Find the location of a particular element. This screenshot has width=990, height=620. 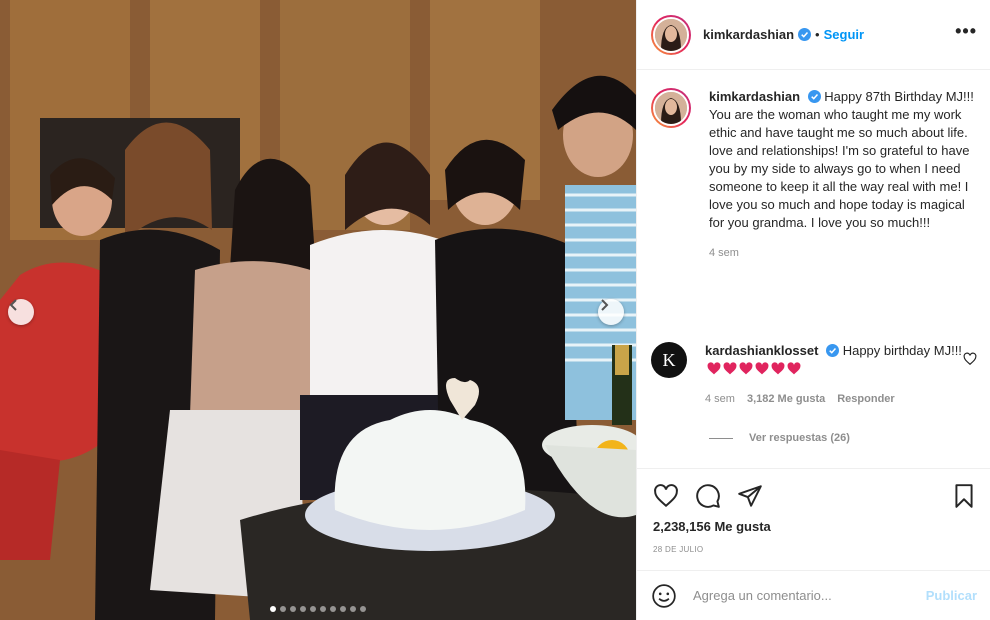

author-avatar-image is located at coordinates (671, 34).